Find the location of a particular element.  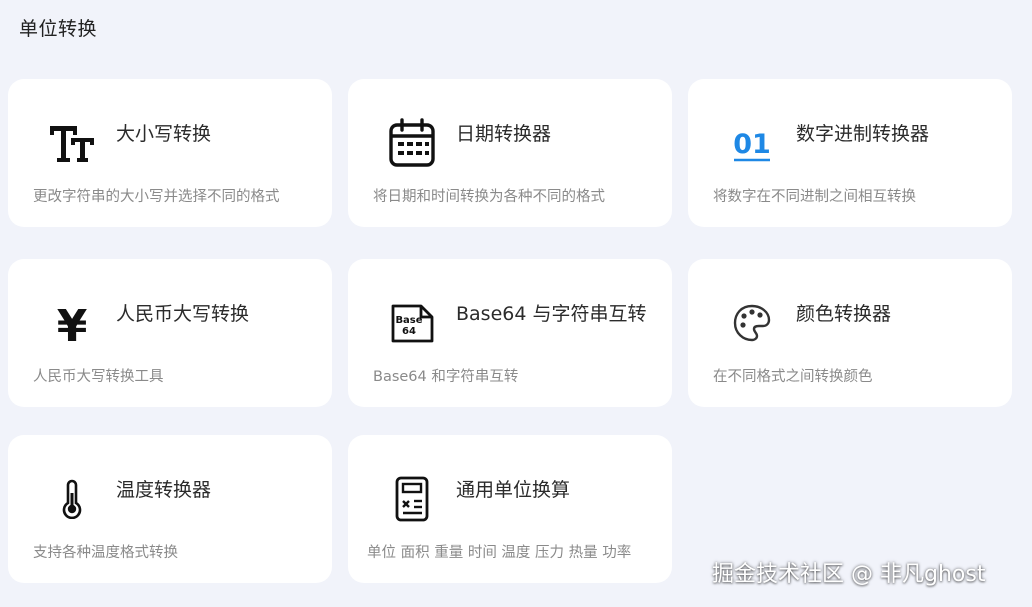

yuan-icon-text: ¥ is located at coordinates (72, 324).